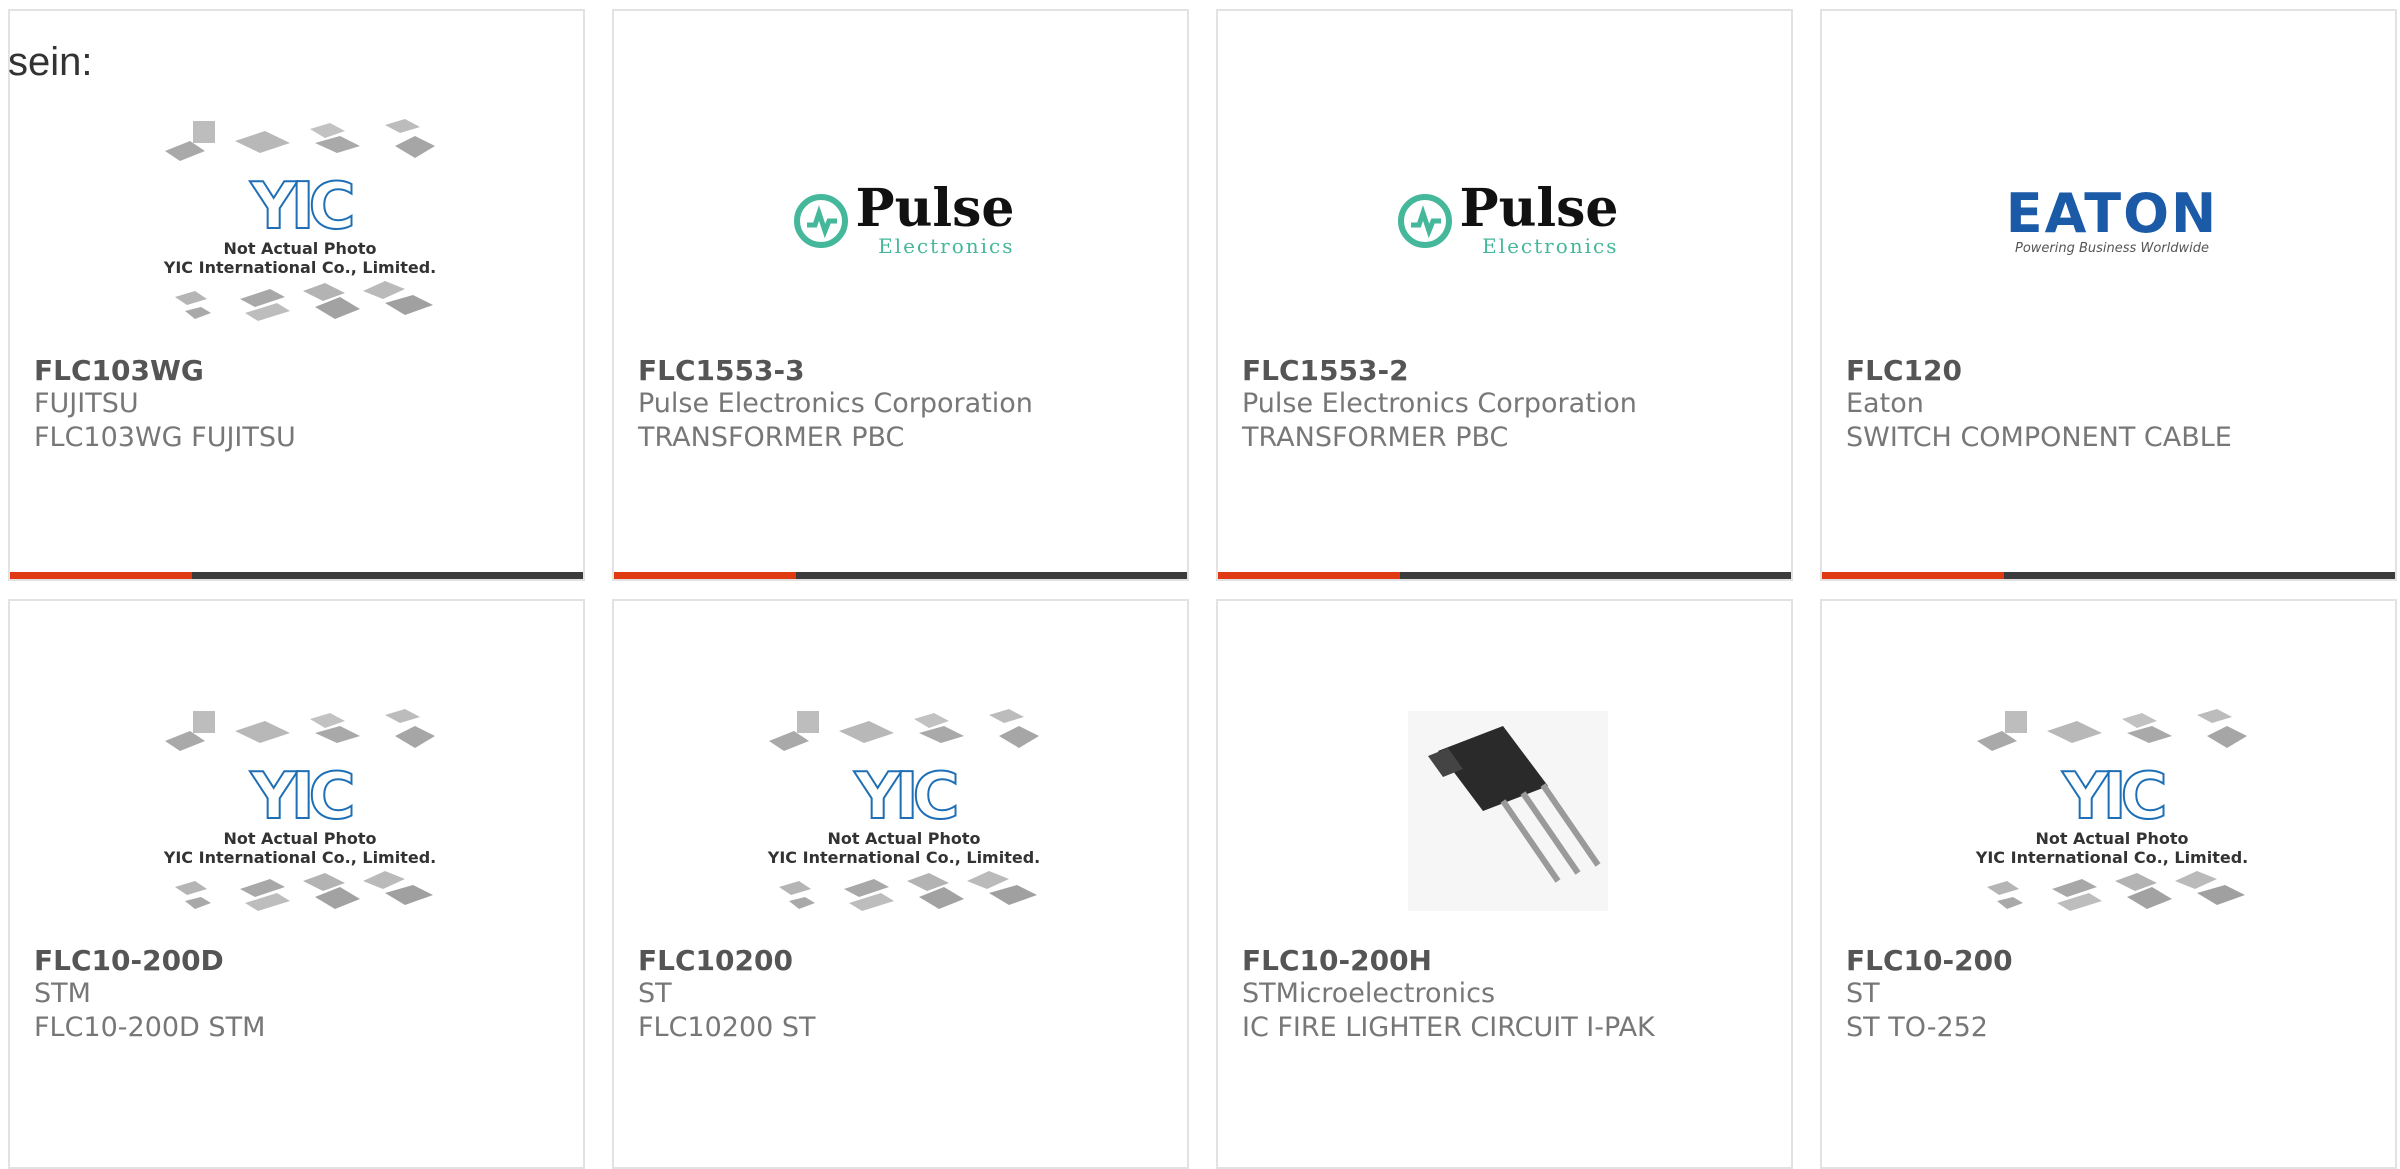 This screenshot has width=2400, height=1169. What do you see at coordinates (715, 960) in the screenshot?
I see `part-number: FLC10200` at bounding box center [715, 960].